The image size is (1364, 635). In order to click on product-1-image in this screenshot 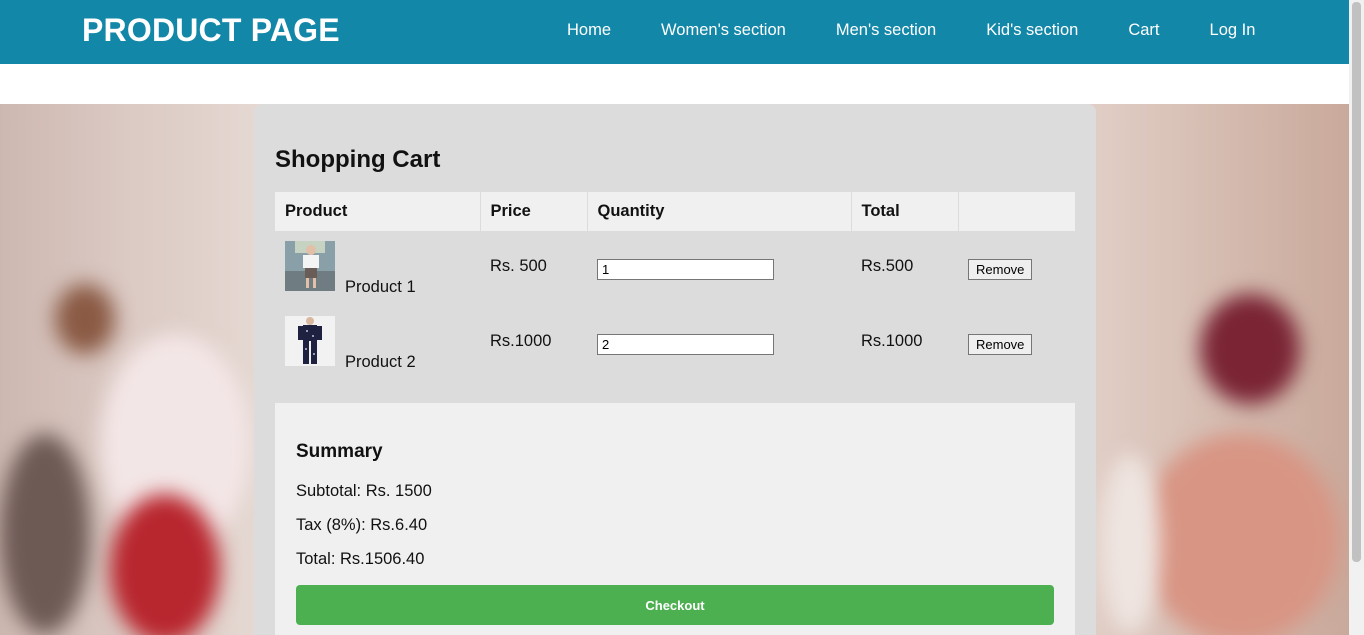, I will do `click(310, 266)`.